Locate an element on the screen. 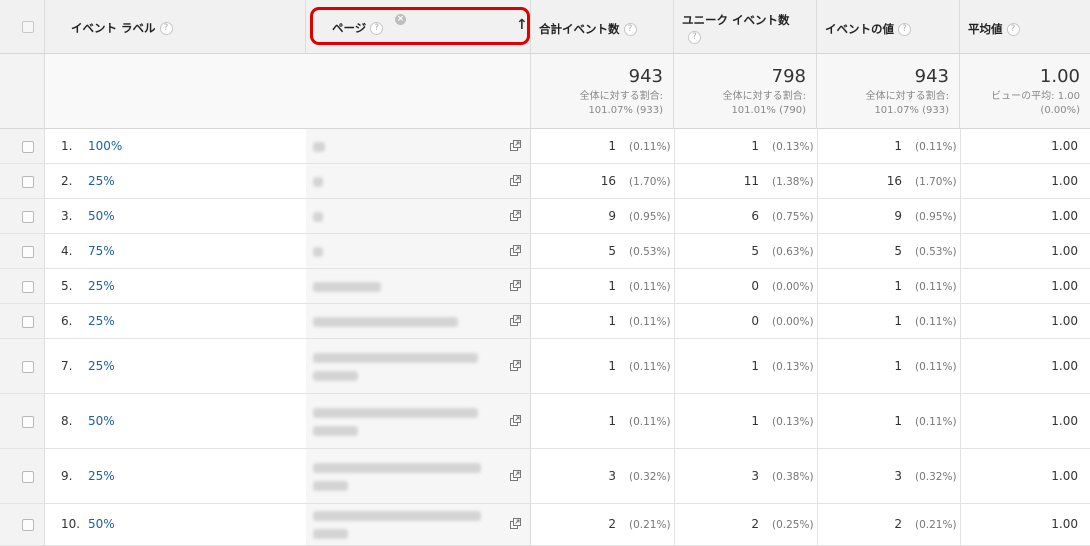  total-events-value: 5 is located at coordinates (612, 250).